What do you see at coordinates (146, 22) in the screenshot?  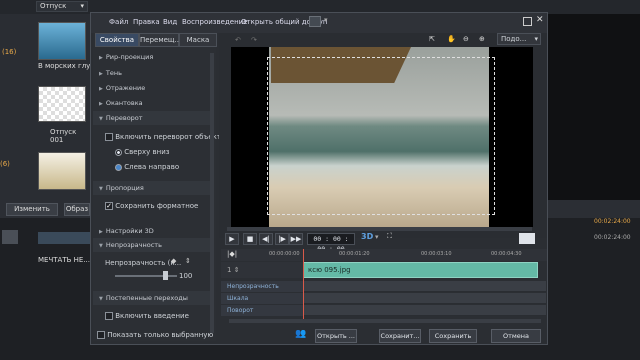 I see `menu-edit: Правка` at bounding box center [146, 22].